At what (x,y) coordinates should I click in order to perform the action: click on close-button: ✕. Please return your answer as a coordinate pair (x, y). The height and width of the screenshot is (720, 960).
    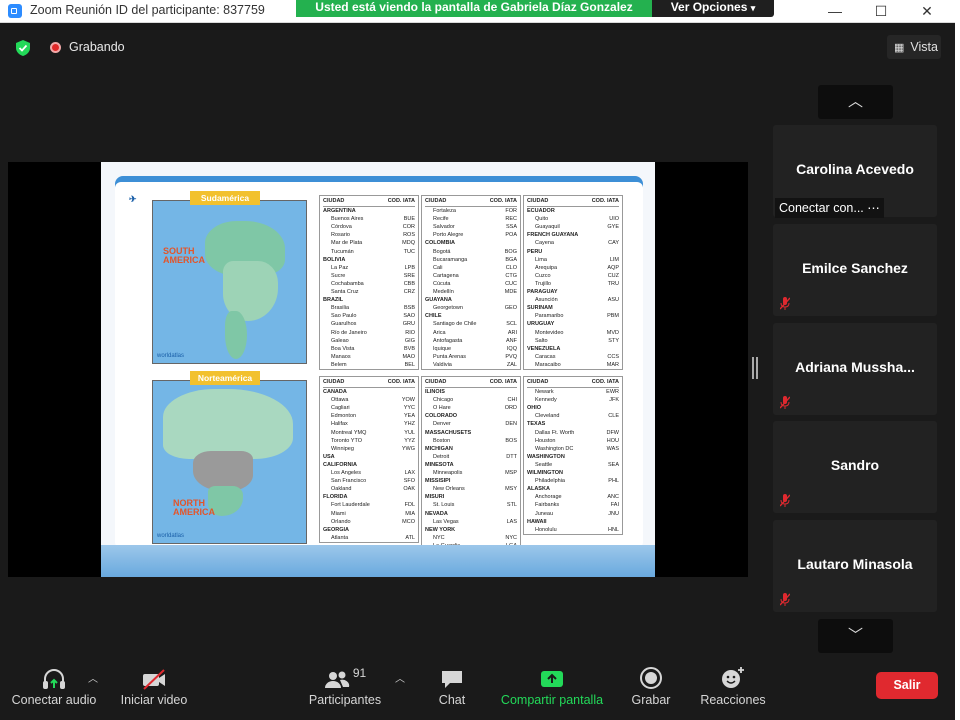
    Looking at the image, I should click on (927, 11).